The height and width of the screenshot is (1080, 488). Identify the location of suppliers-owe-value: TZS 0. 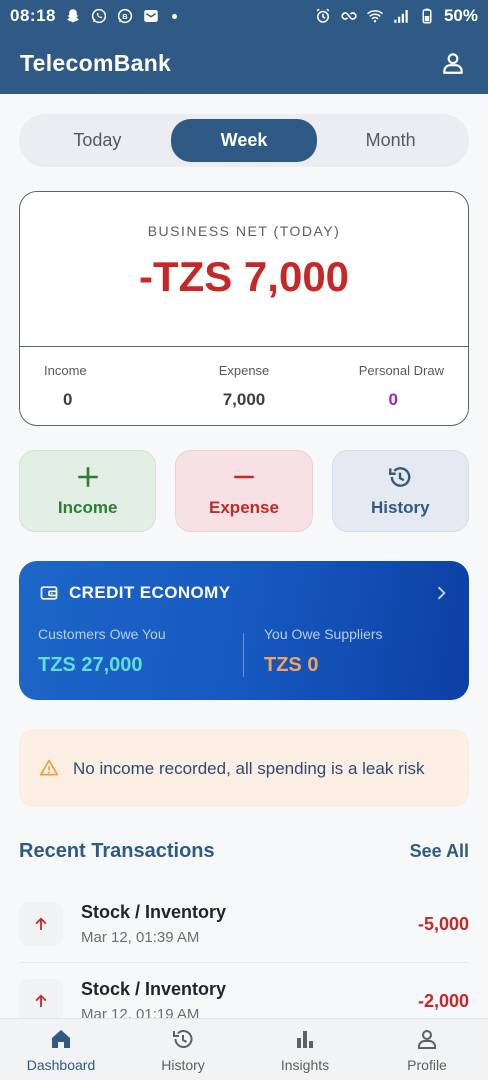
(291, 665).